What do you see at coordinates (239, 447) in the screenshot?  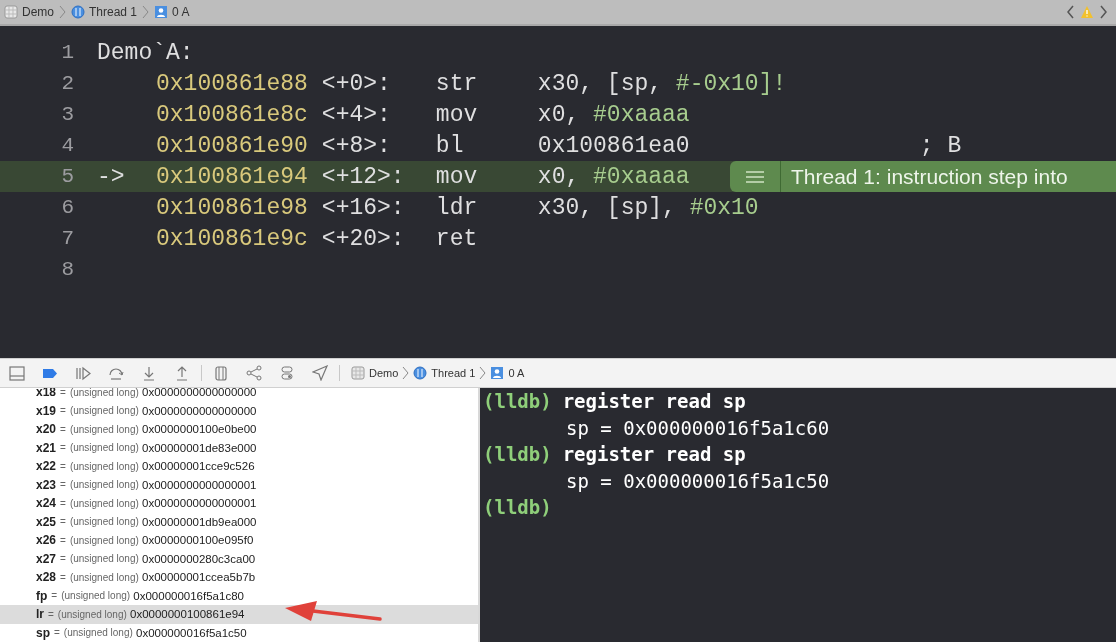 I see `variable-row: x21 = (unsigned long) 0x00000001de83e000` at bounding box center [239, 447].